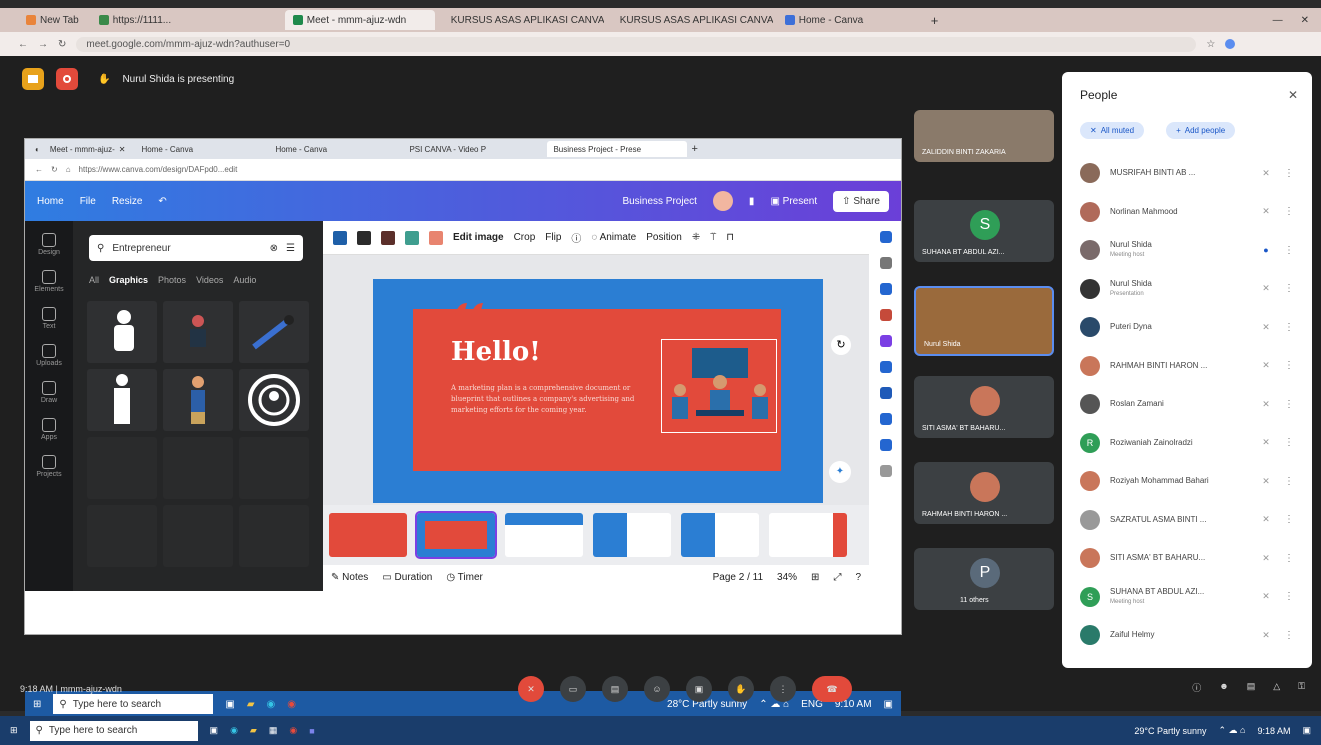  Describe the element at coordinates (699, 689) in the screenshot. I see `present-now-button: ▣` at that location.